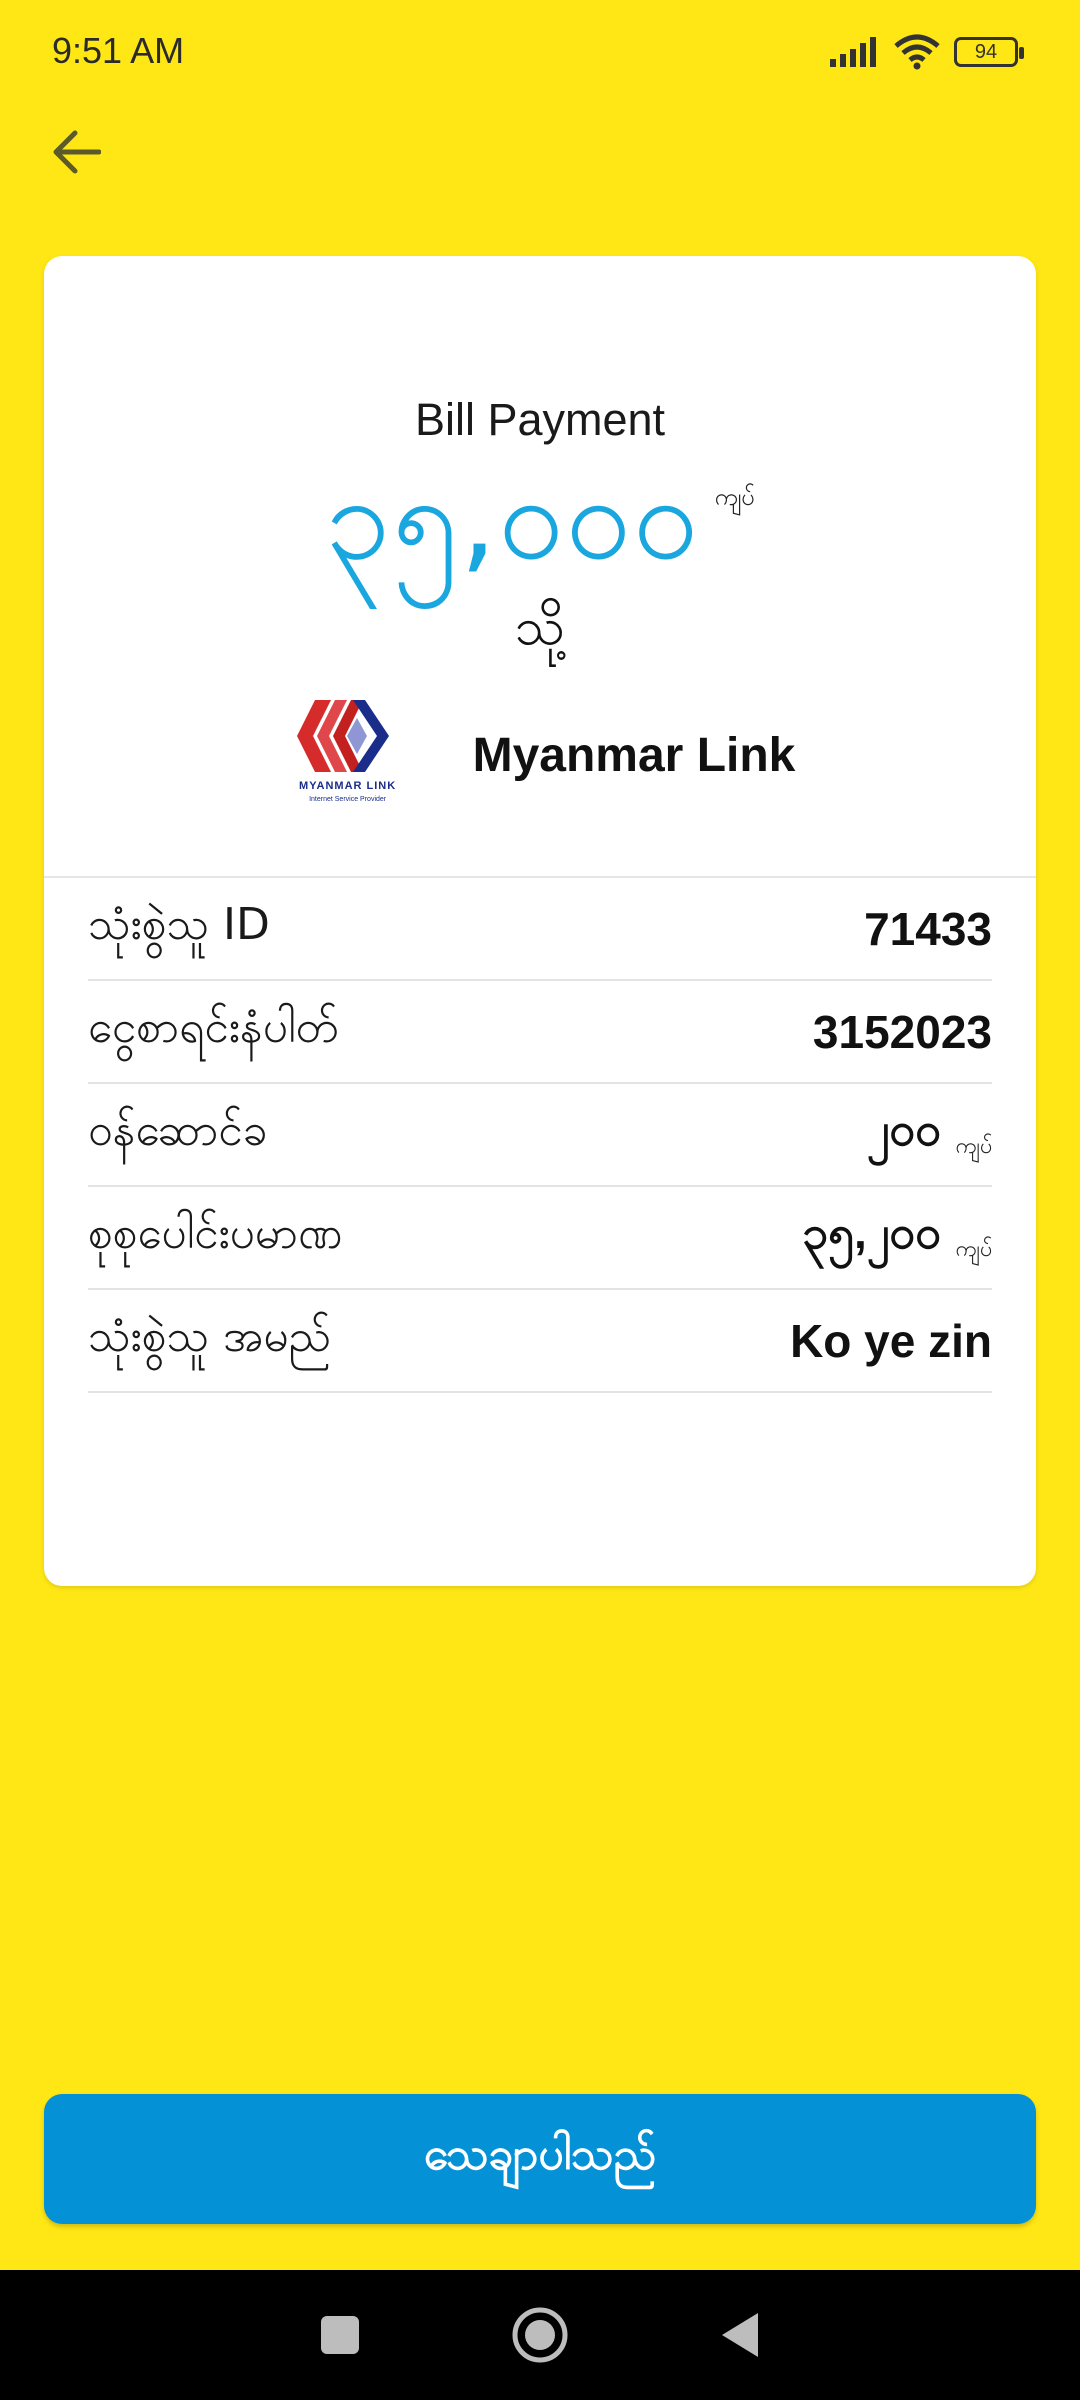 The image size is (1080, 2400). I want to click on detail-row-user-id: သုံးစွဲသူ ID 71433, so click(540, 929).